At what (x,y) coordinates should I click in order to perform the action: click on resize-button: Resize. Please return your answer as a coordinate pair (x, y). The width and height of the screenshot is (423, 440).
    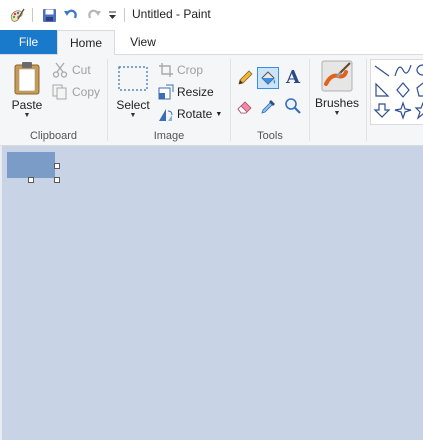
    Looking at the image, I should click on (186, 92).